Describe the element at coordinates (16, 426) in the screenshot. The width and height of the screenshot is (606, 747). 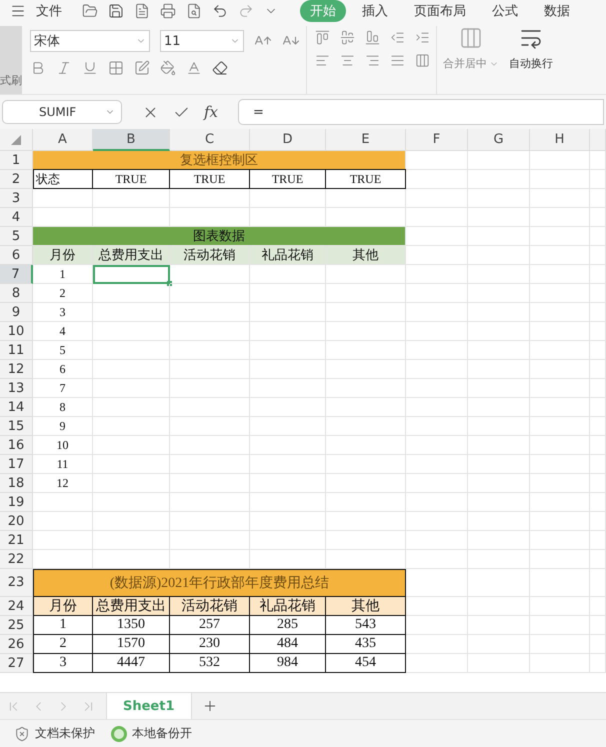
I see `row-number: 15` at that location.